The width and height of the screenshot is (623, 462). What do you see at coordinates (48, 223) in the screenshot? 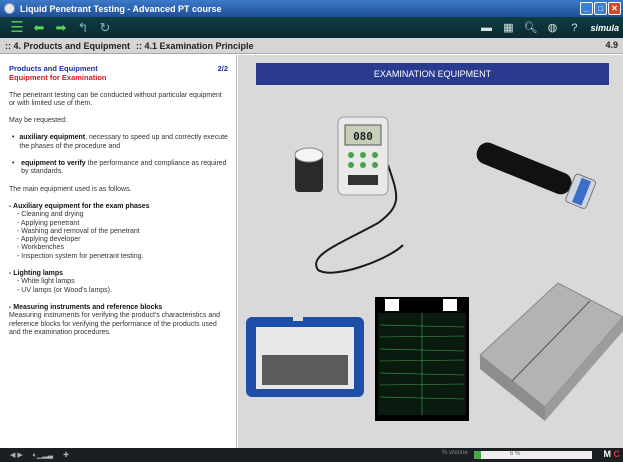
I see `list-item: - Applying penetrant` at bounding box center [48, 223].